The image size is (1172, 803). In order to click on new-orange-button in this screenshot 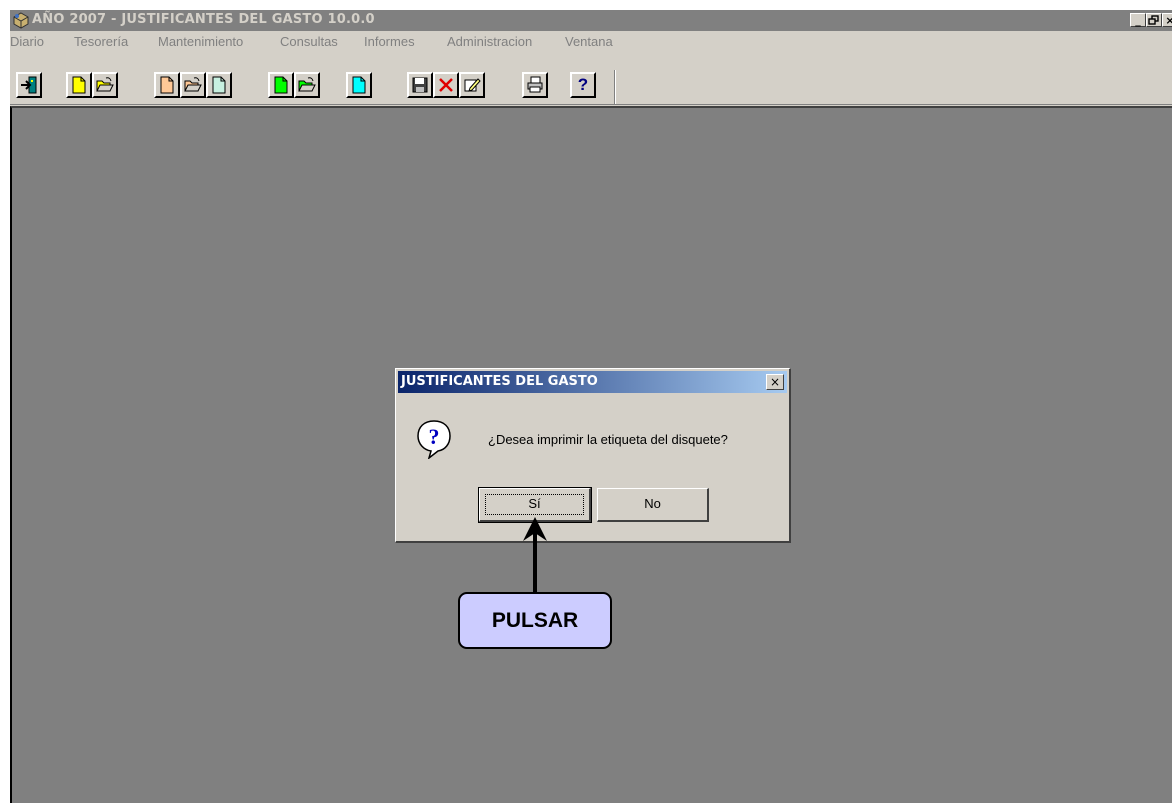, I will do `click(167, 85)`.